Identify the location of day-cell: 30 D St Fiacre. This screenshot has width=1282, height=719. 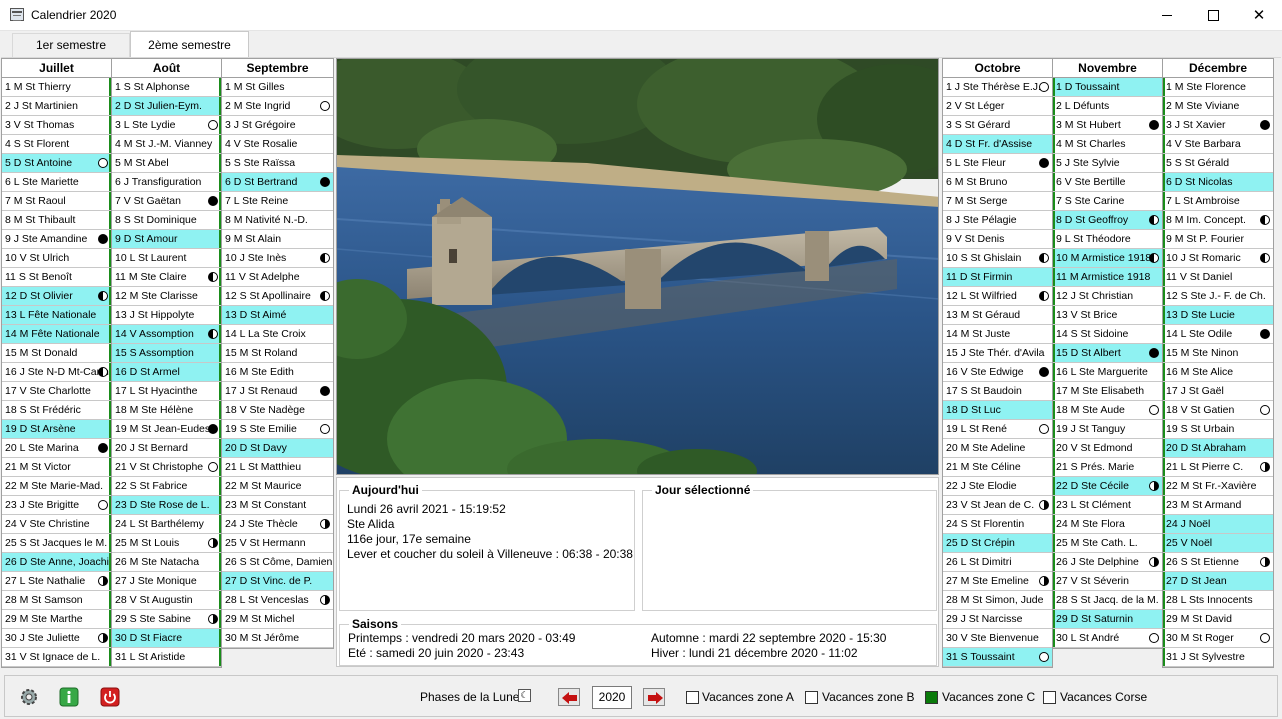
(166, 638).